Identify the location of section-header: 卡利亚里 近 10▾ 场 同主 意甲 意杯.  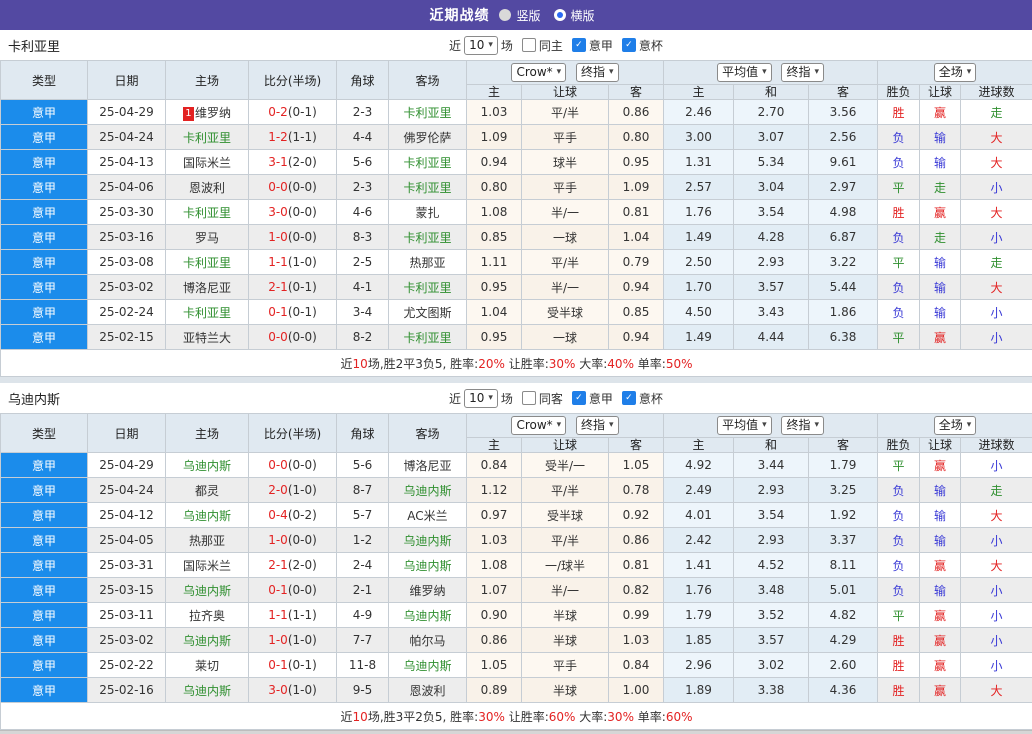
(516, 45).